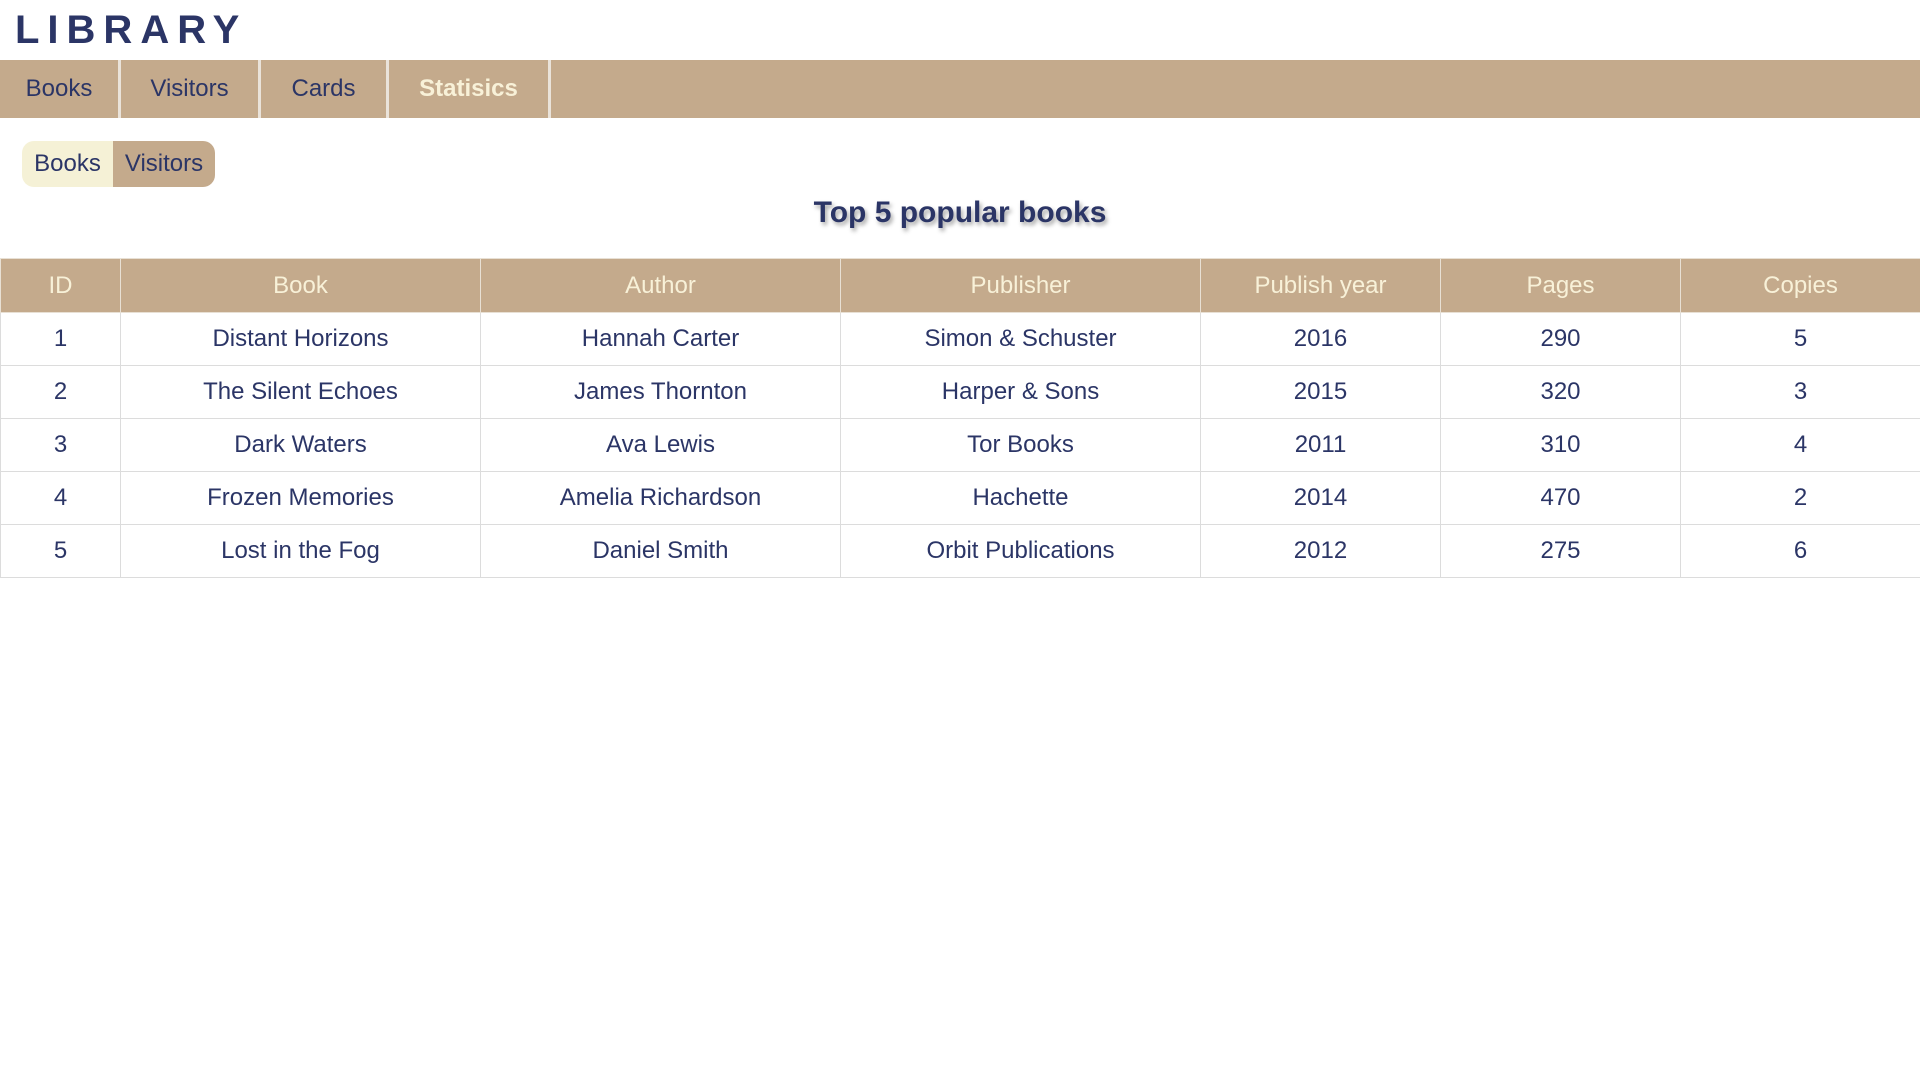 The width and height of the screenshot is (1920, 1080). Describe the element at coordinates (1800, 445) in the screenshot. I see `cell-copies: 4` at that location.